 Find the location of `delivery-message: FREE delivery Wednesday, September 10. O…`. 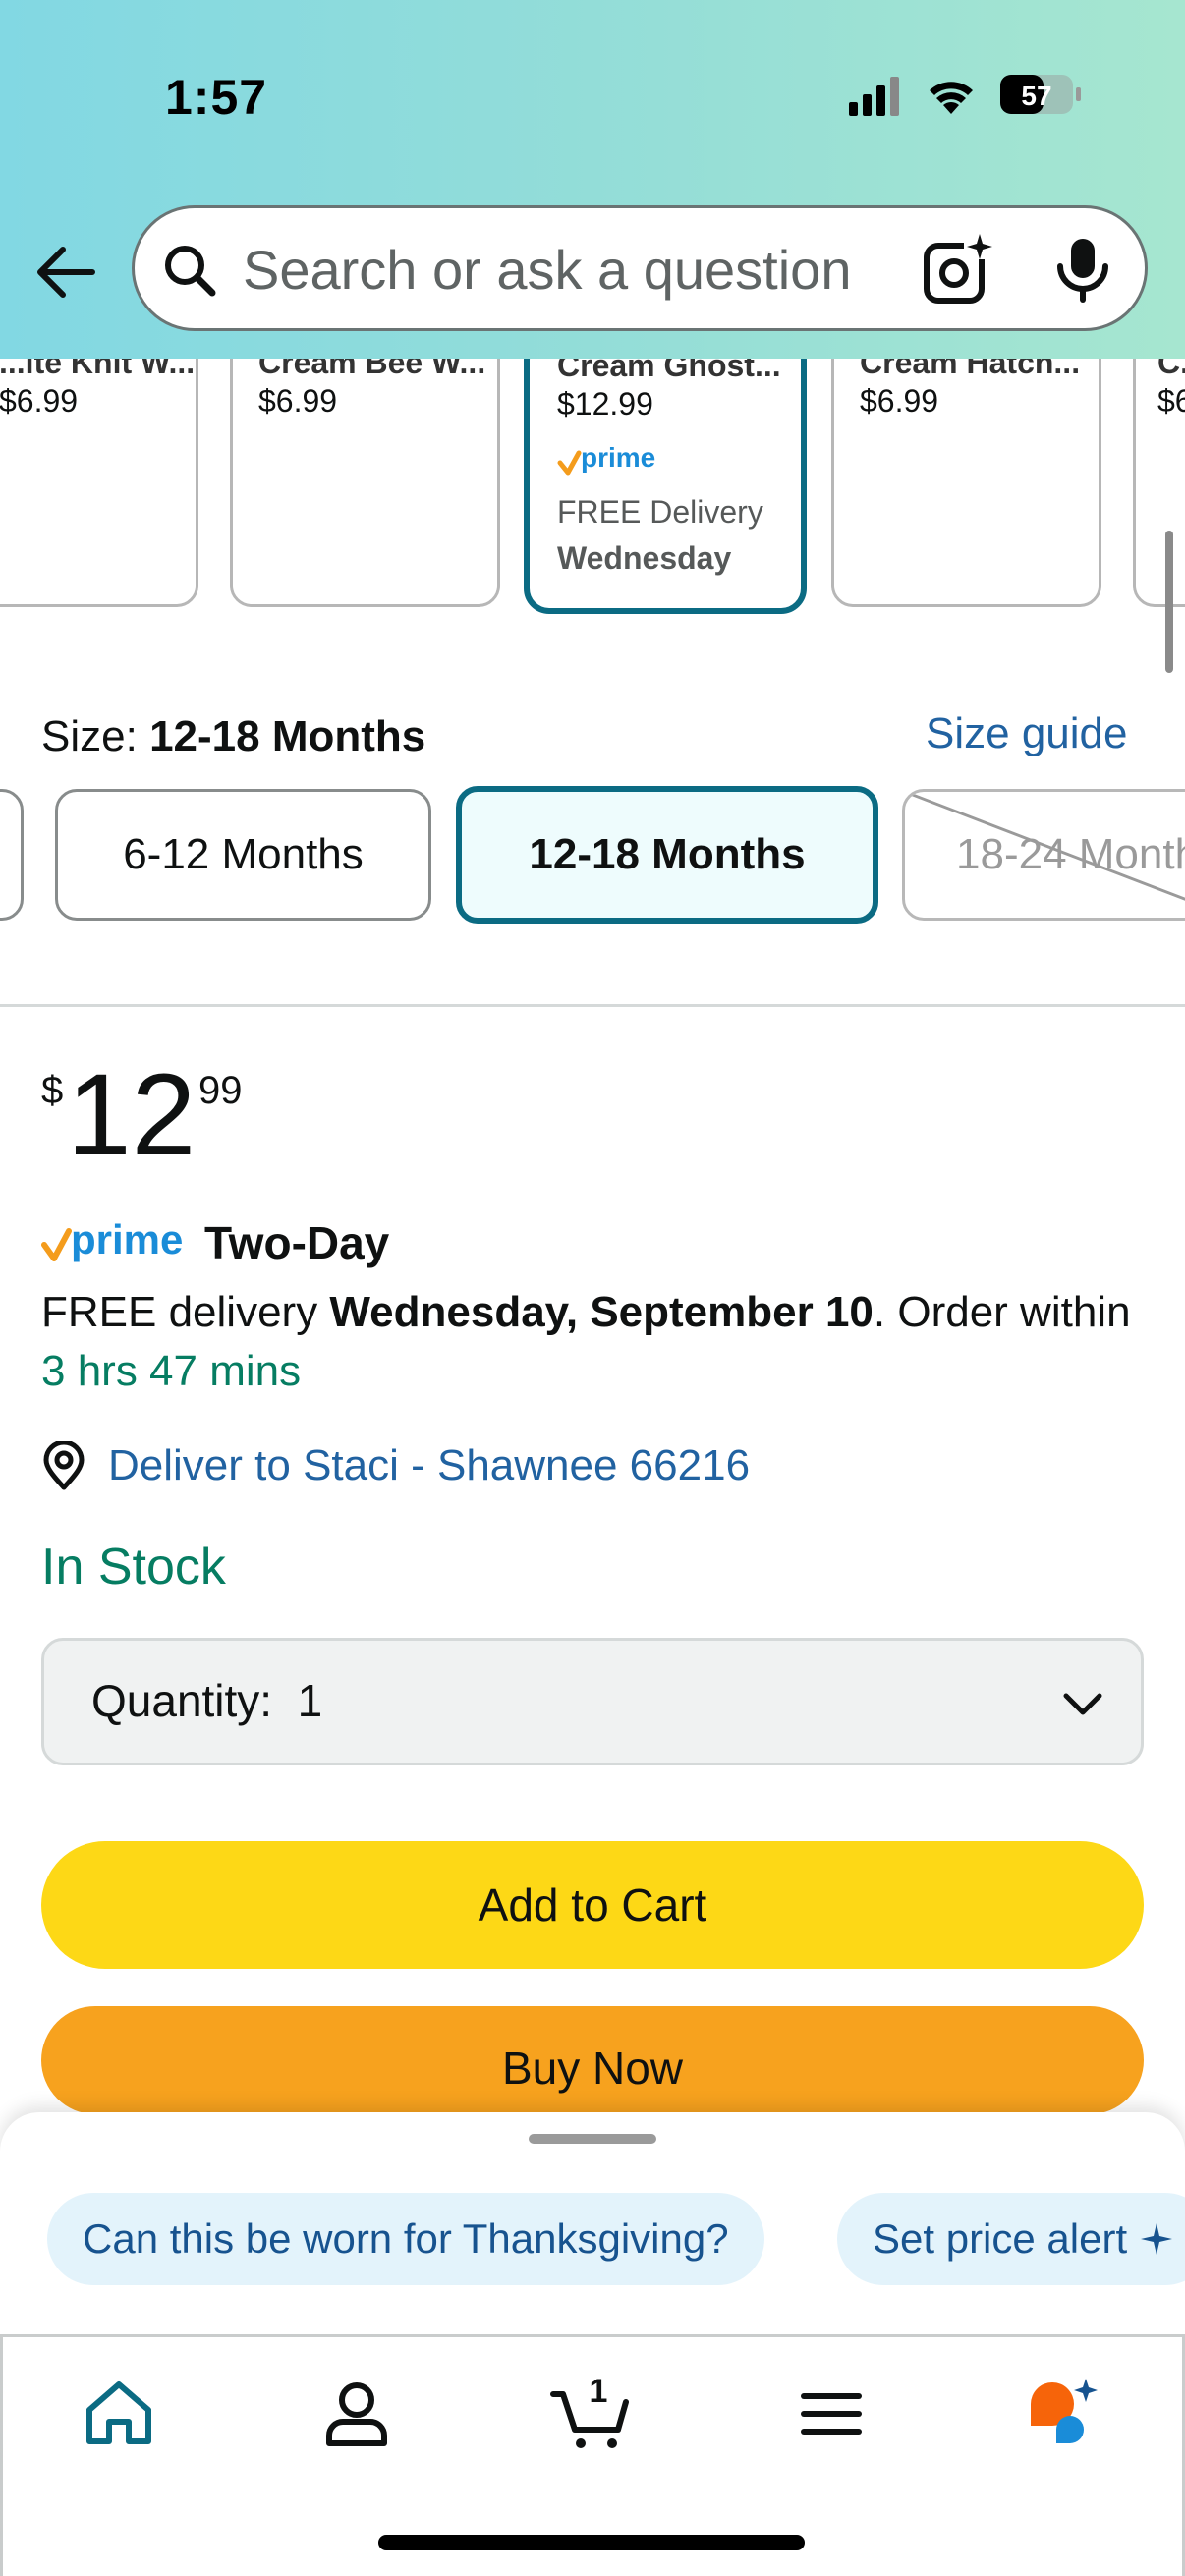

delivery-message: FREE delivery Wednesday, September 10. O… is located at coordinates (596, 1342).